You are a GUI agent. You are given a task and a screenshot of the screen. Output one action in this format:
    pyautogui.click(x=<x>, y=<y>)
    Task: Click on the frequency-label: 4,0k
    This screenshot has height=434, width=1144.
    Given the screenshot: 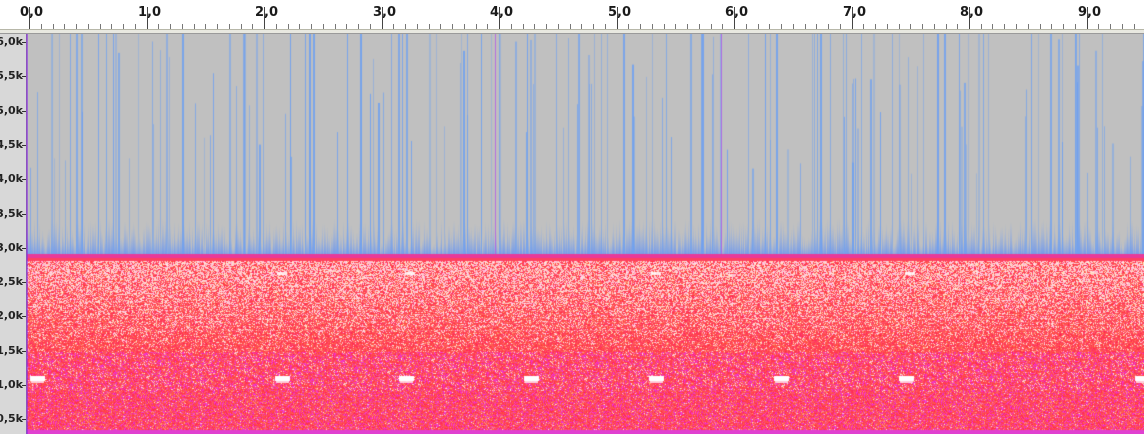 What is the action you would take?
    pyautogui.click(x=11, y=179)
    